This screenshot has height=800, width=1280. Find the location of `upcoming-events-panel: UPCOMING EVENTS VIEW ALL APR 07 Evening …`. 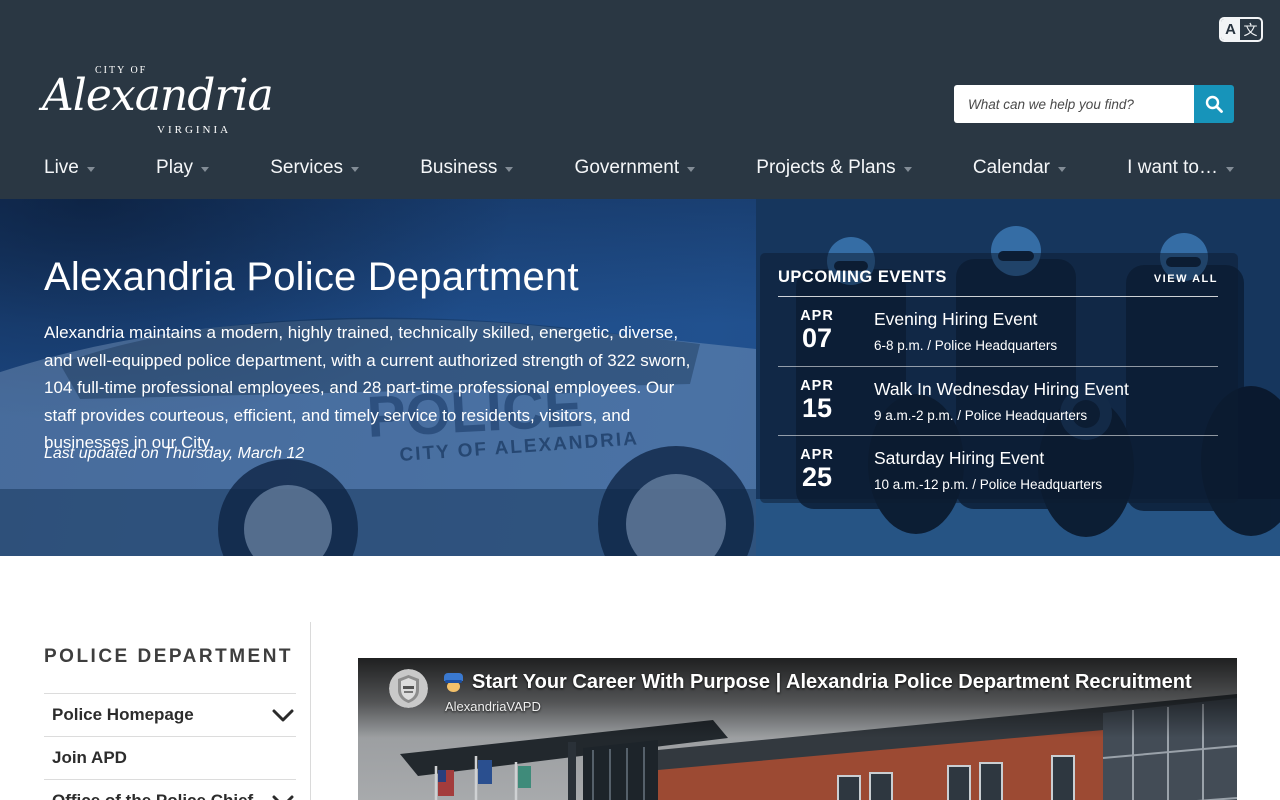

upcoming-events-panel: UPCOMING EVENTS VIEW ALL APR 07 Evening … is located at coordinates (999, 378).